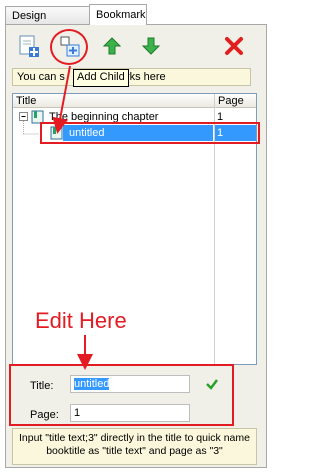 The image size is (320, 473). What do you see at coordinates (118, 14) in the screenshot?
I see `tab-bookmark: Bookmark` at bounding box center [118, 14].